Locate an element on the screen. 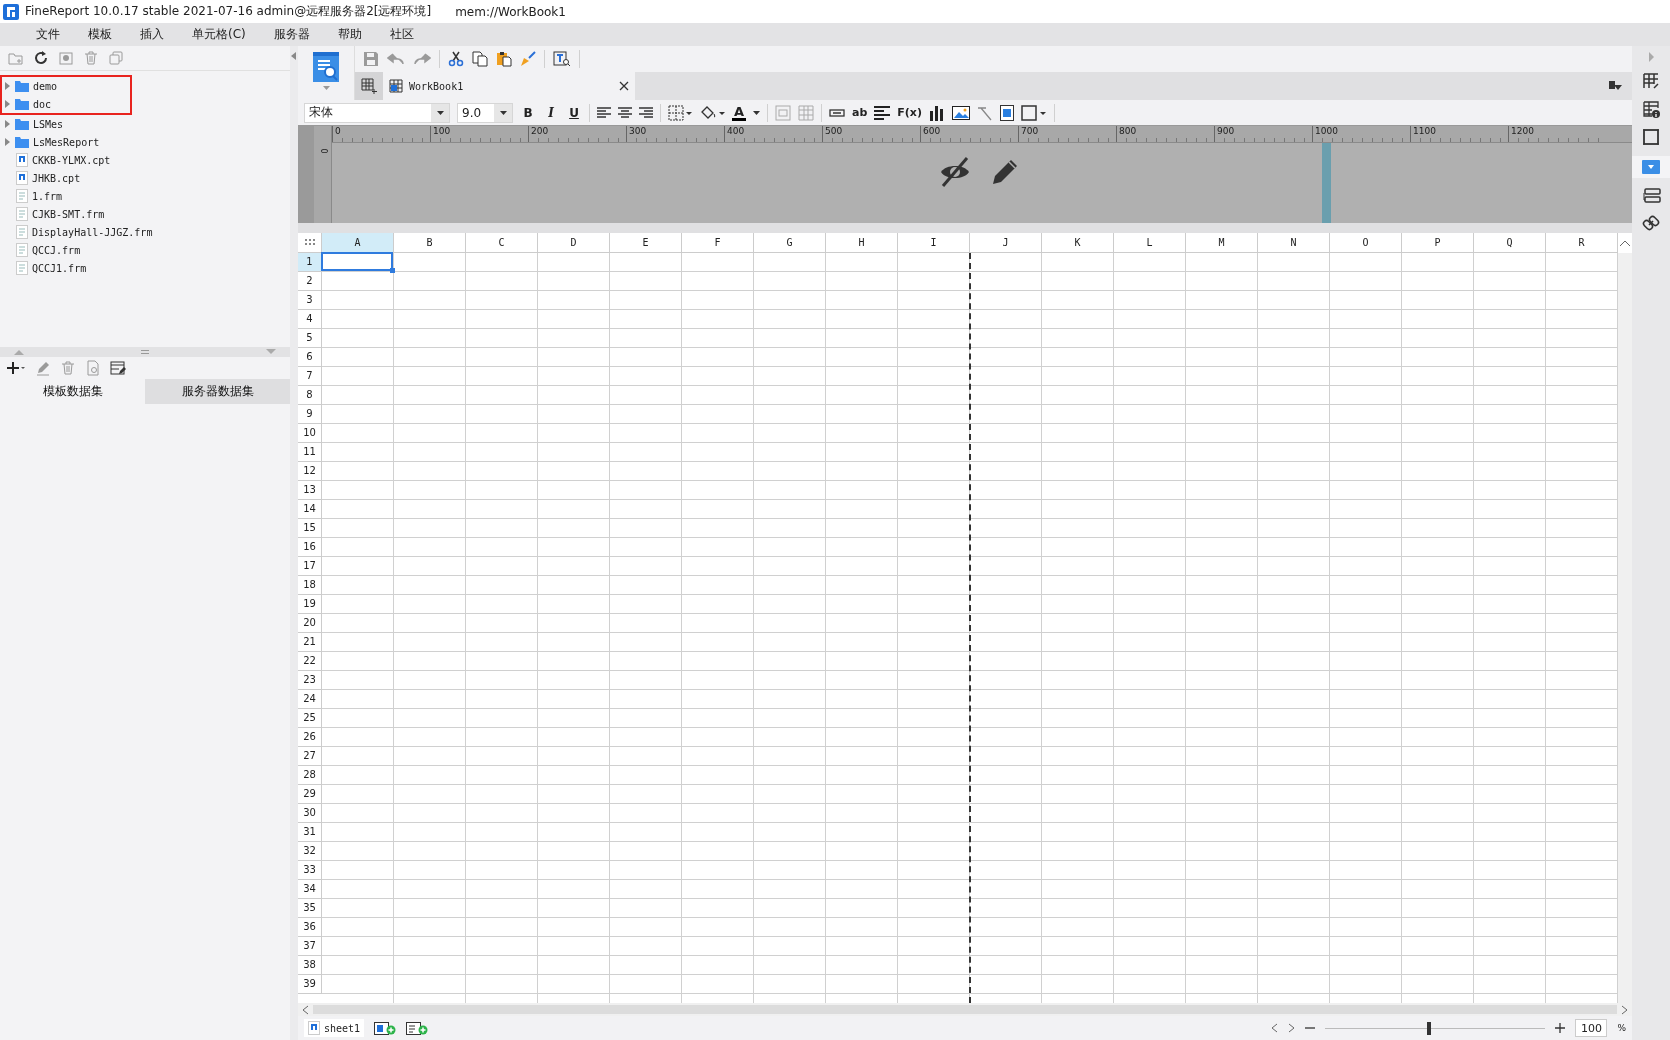 This screenshot has width=1670, height=1040. column-header: E is located at coordinates (646, 243).